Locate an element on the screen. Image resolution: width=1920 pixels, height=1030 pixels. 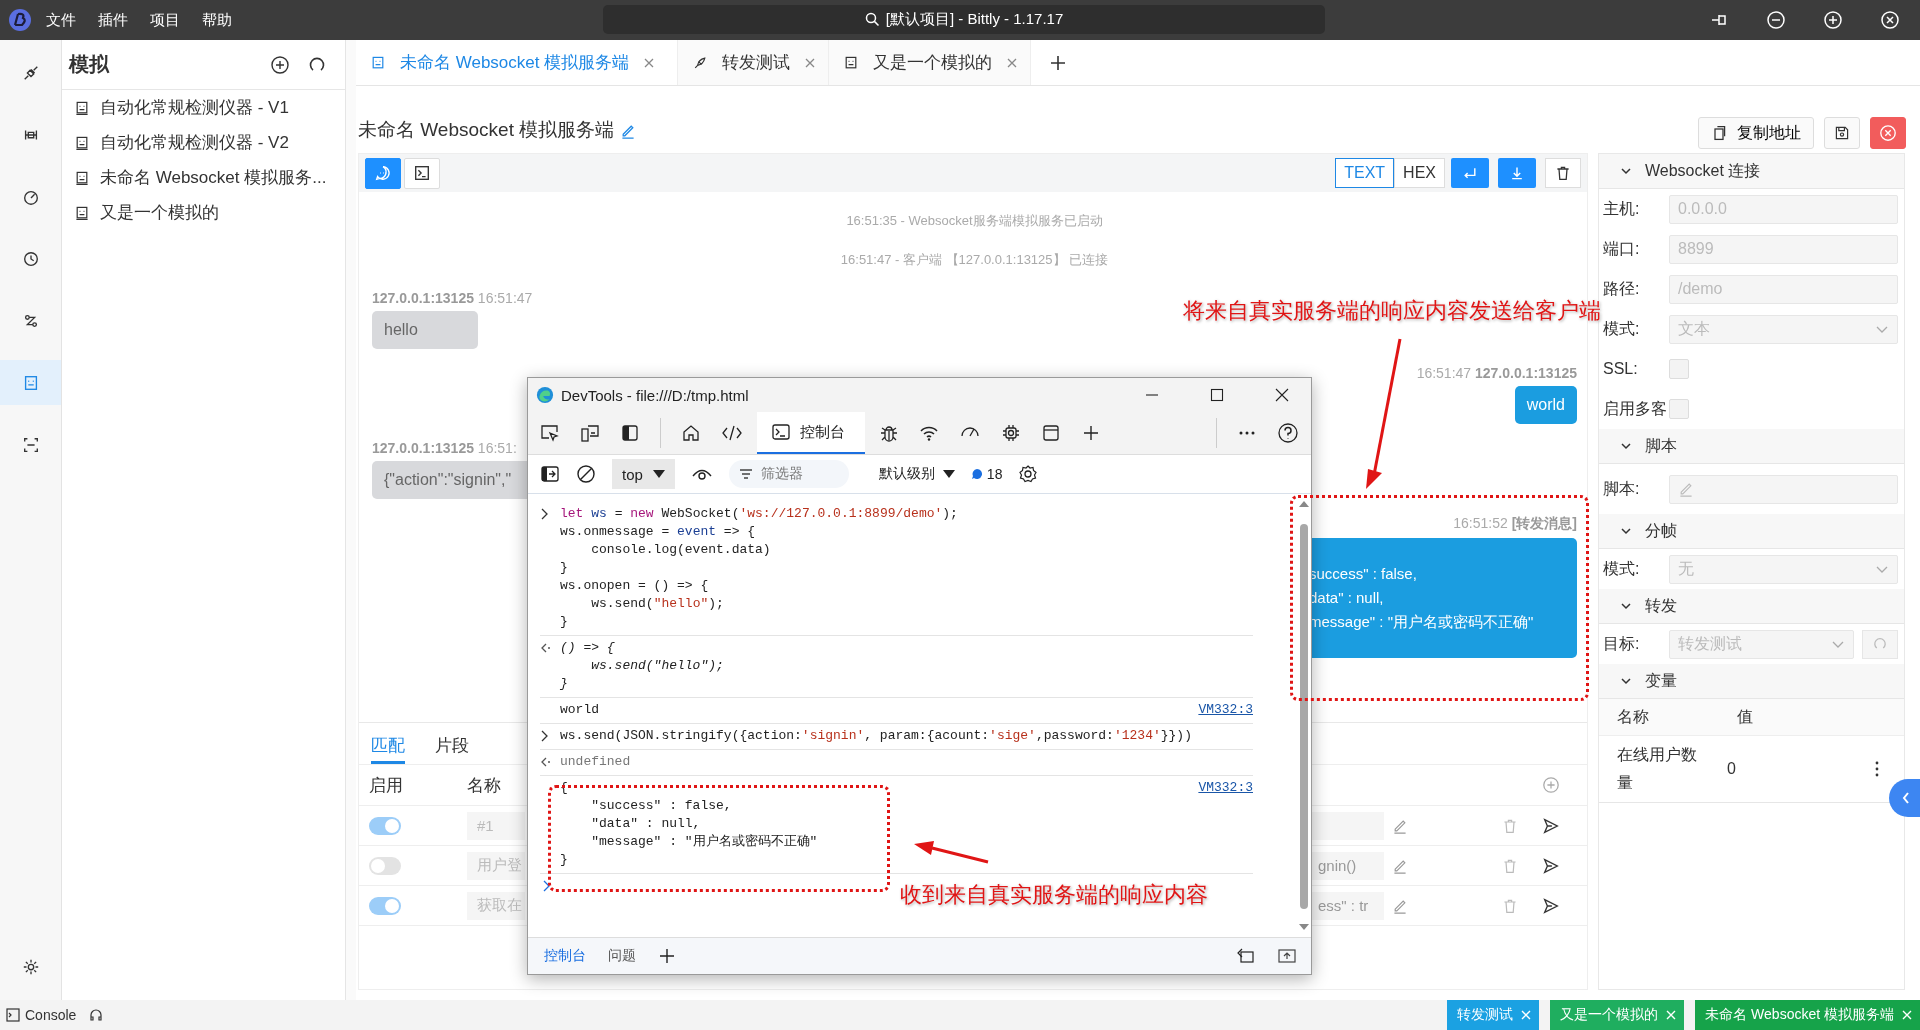
console-label: Console is located at coordinates (51, 1015).